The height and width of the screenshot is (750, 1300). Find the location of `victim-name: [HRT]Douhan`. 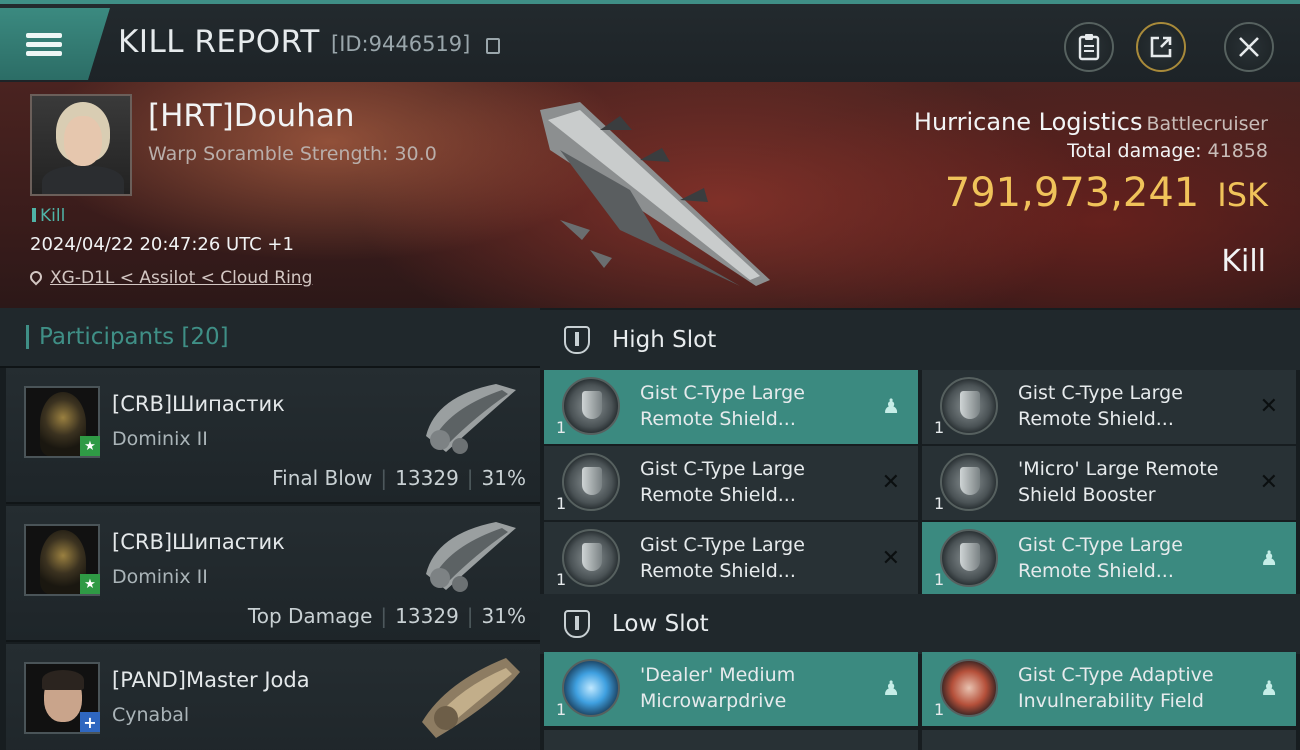

victim-name: [HRT]Douhan is located at coordinates (251, 116).